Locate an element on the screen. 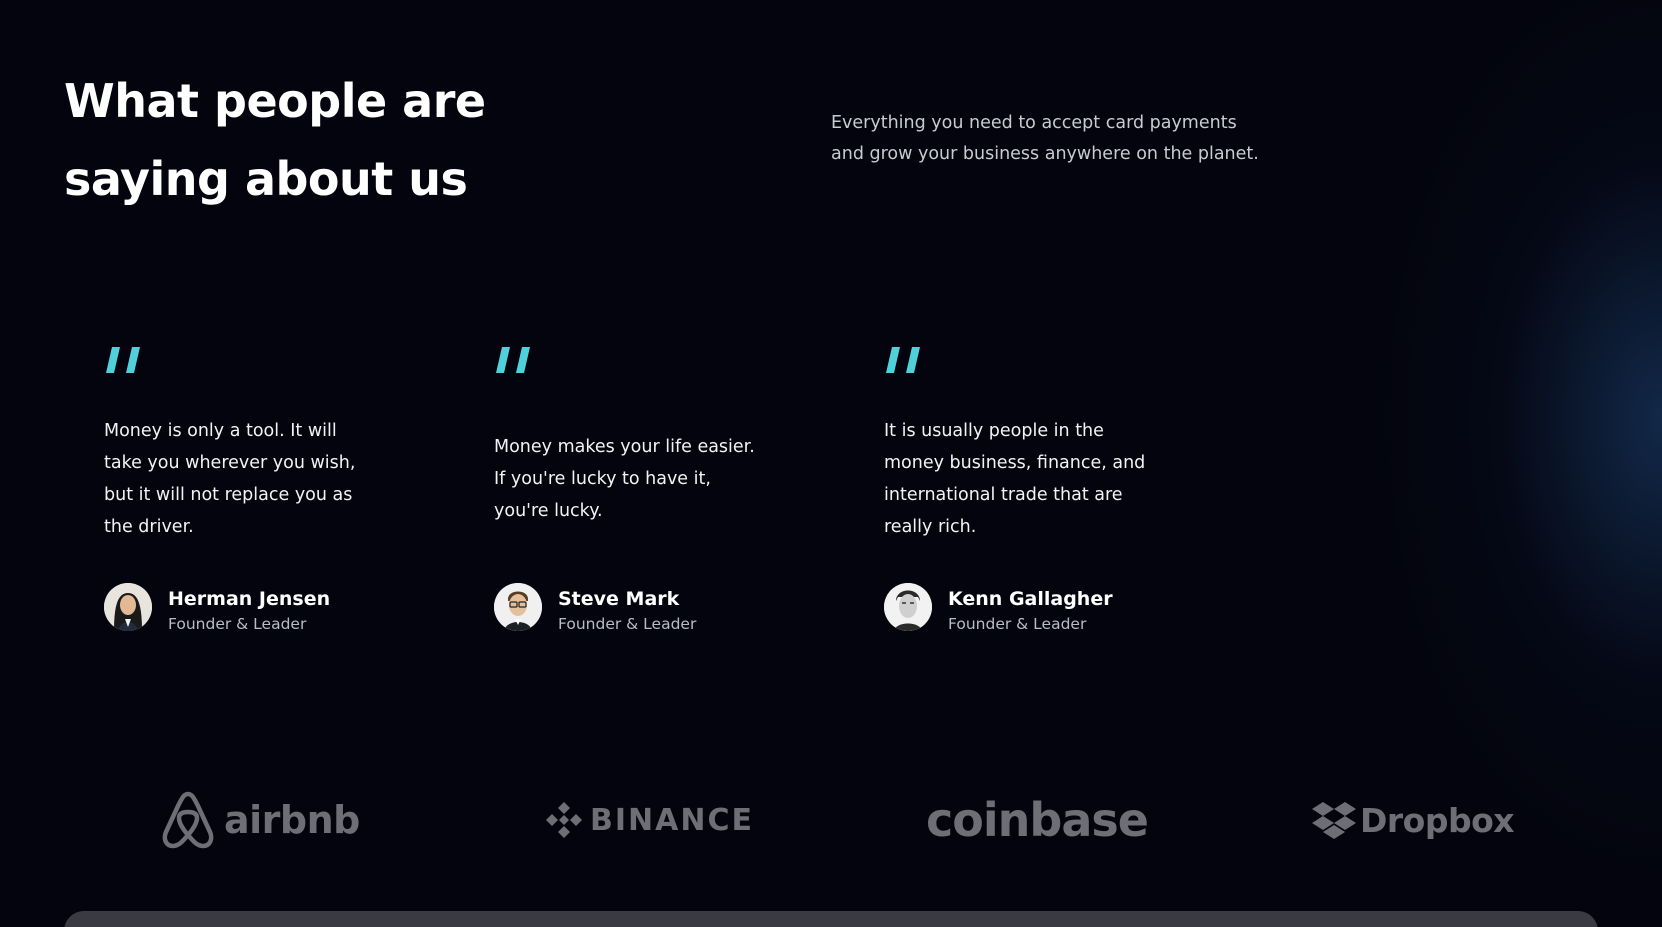  quote-line: Money is only a tool. It will is located at coordinates (220, 431).